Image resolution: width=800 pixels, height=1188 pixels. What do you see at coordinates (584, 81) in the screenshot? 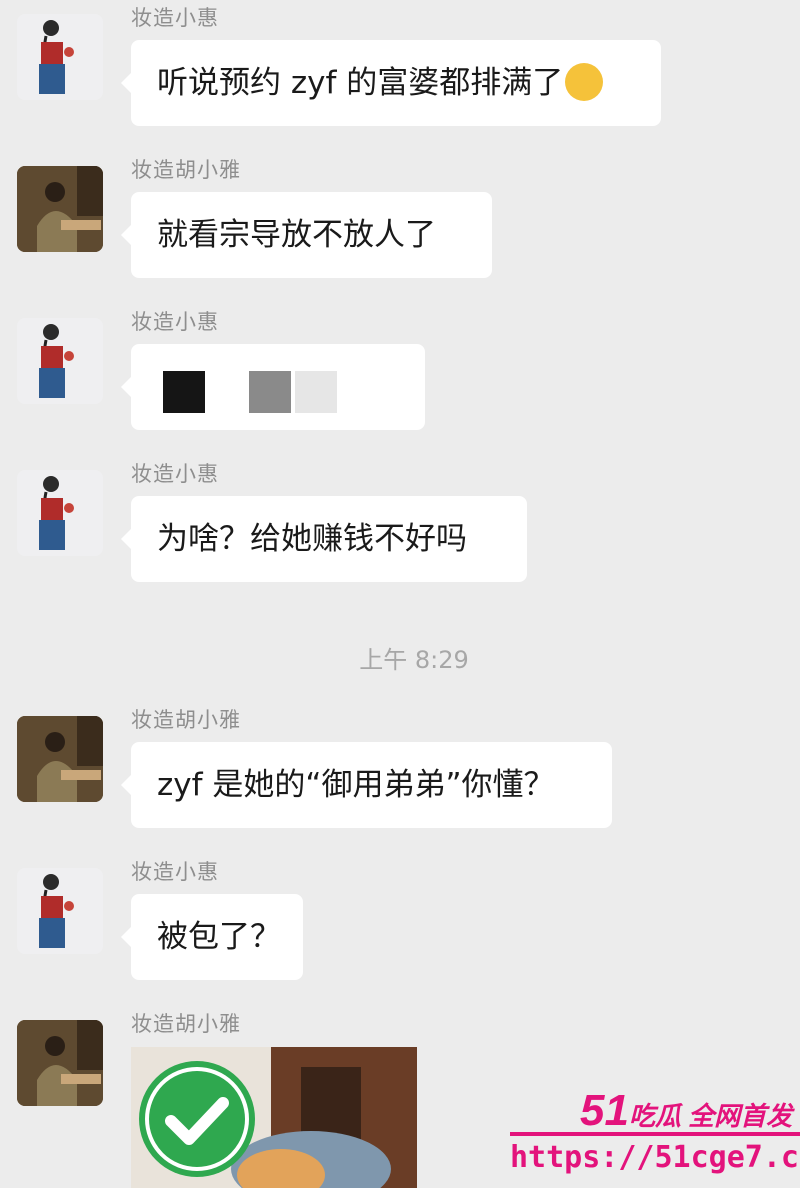
I see `thinking-face-icon` at bounding box center [584, 81].